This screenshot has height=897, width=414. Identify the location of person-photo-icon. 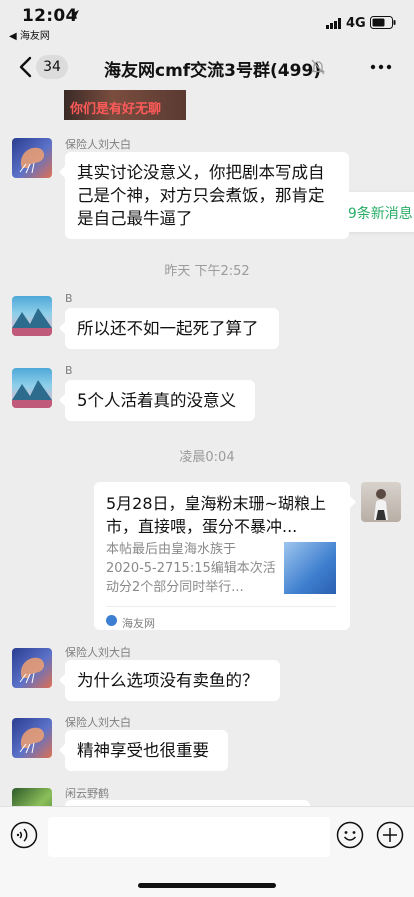
(381, 504).